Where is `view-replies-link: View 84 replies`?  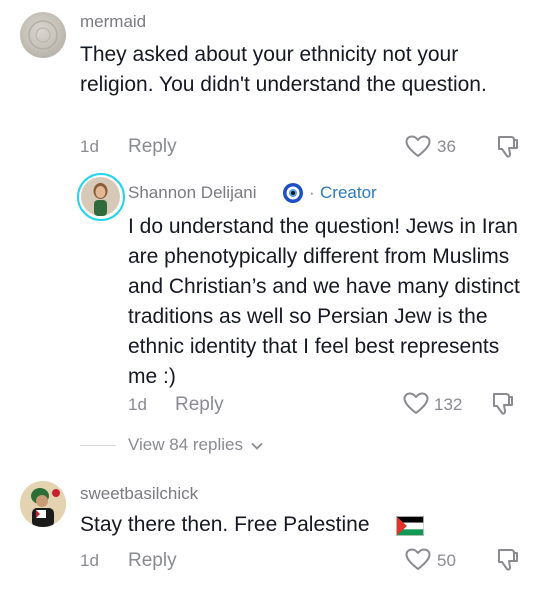 view-replies-link: View 84 replies is located at coordinates (195, 445).